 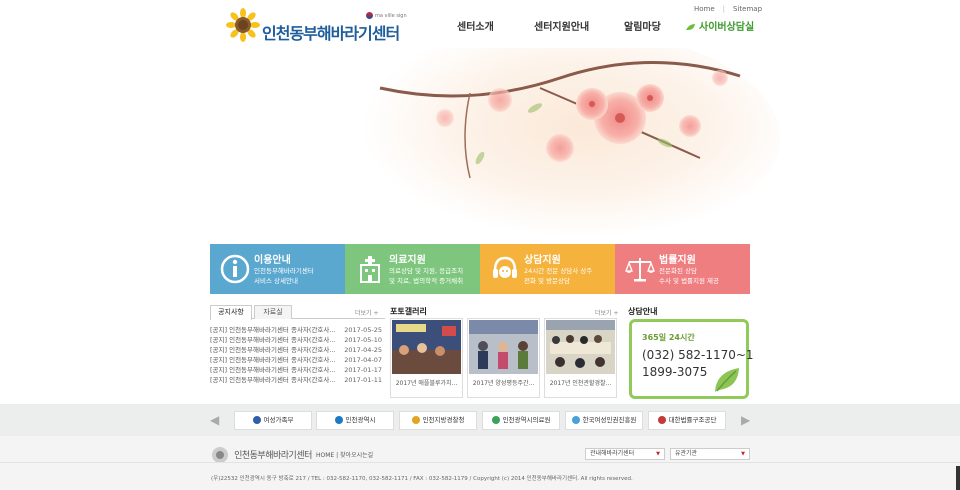 I want to click on partner-name: 인천지방경찰청, so click(x=443, y=420).